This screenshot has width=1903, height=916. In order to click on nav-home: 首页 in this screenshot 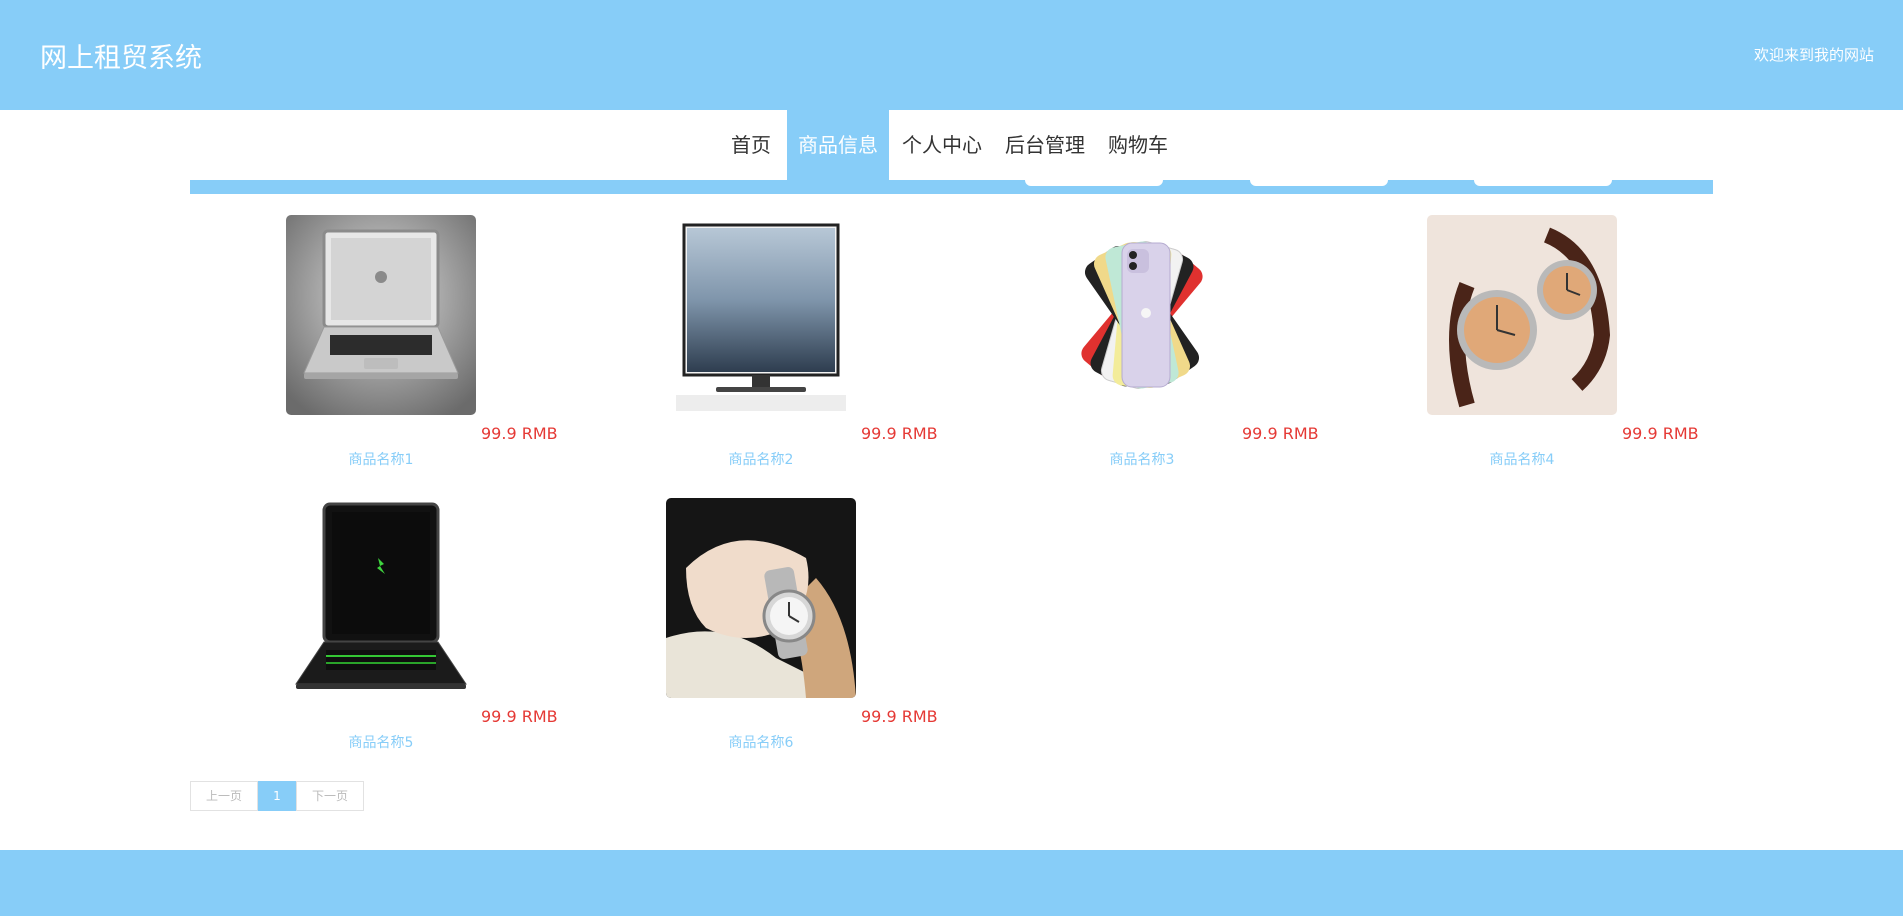, I will do `click(755, 145)`.